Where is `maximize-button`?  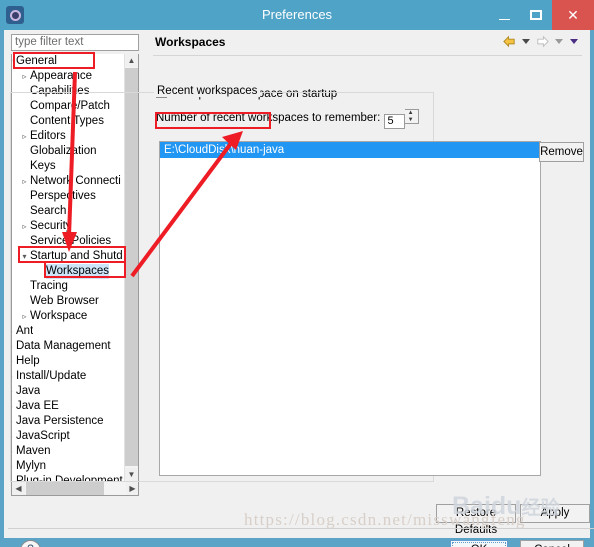 maximize-button is located at coordinates (536, 15).